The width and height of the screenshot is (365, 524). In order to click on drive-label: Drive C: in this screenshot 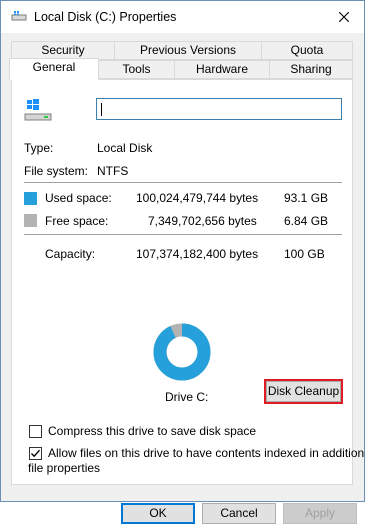, I will do `click(187, 397)`.